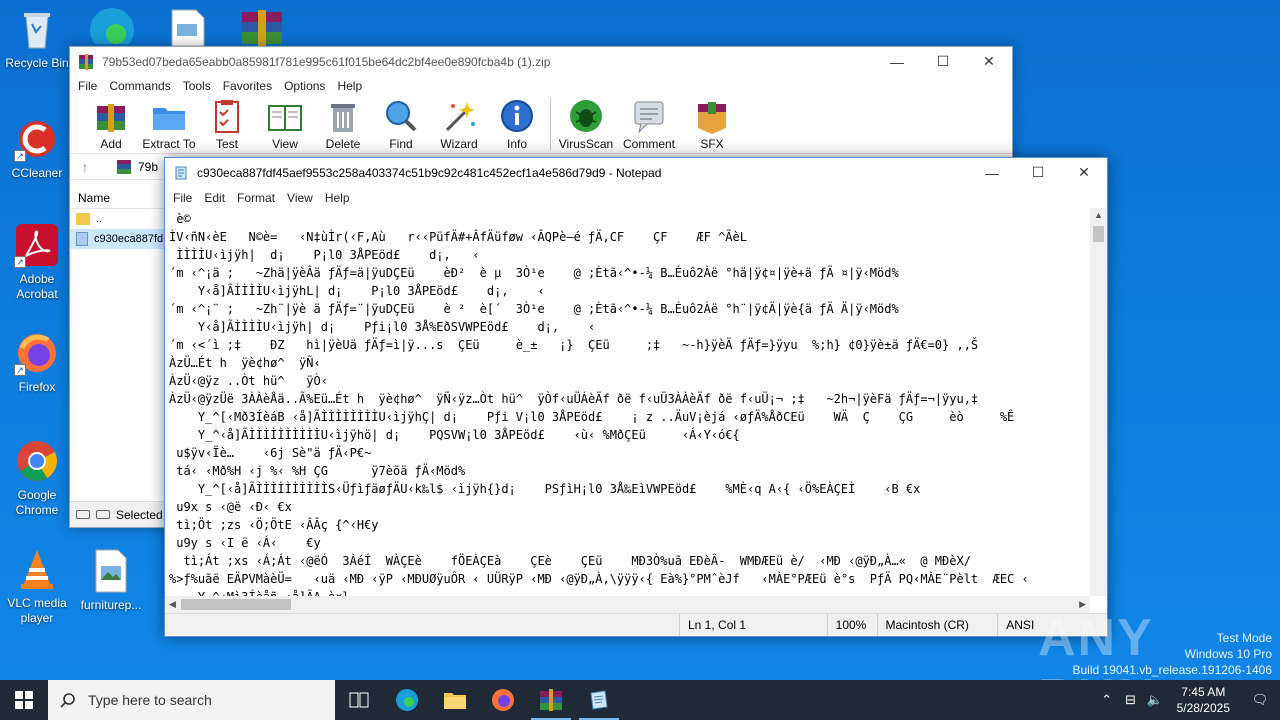 Image resolution: width=1280 pixels, height=720 pixels. What do you see at coordinates (172, 604) in the screenshot?
I see `scroll-left-icon: ◀` at bounding box center [172, 604].